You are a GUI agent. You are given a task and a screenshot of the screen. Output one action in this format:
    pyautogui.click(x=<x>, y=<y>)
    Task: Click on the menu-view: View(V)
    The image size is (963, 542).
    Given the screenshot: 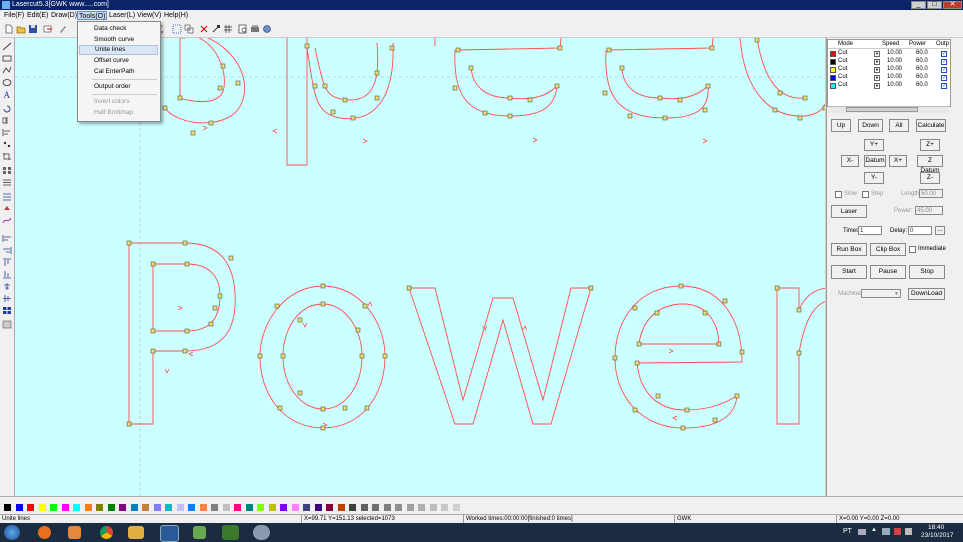 What is the action you would take?
    pyautogui.click(x=149, y=15)
    